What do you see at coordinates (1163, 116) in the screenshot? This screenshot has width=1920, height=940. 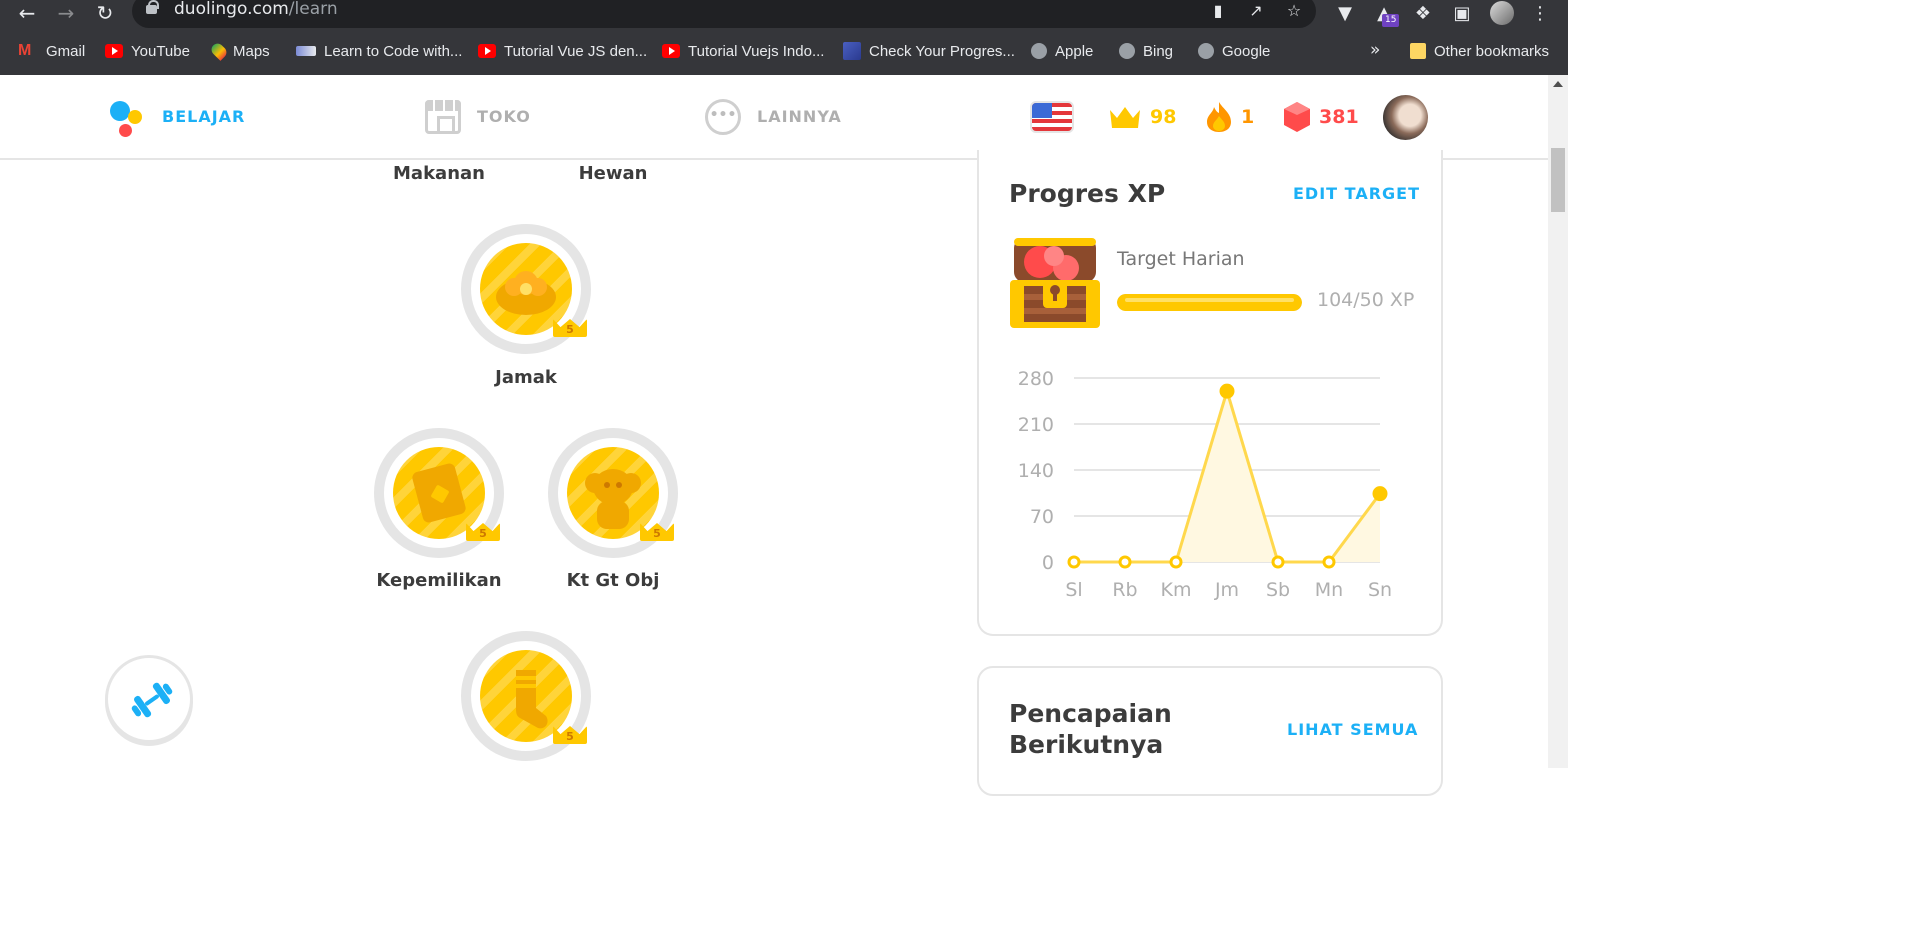 I see `crowns-count: 98` at bounding box center [1163, 116].